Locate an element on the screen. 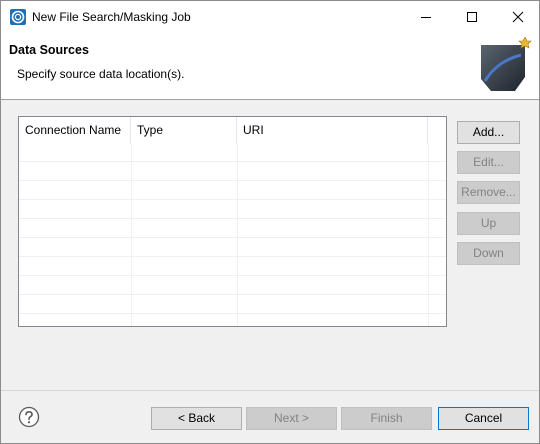  wizard-banner-graphic is located at coordinates (506, 64).